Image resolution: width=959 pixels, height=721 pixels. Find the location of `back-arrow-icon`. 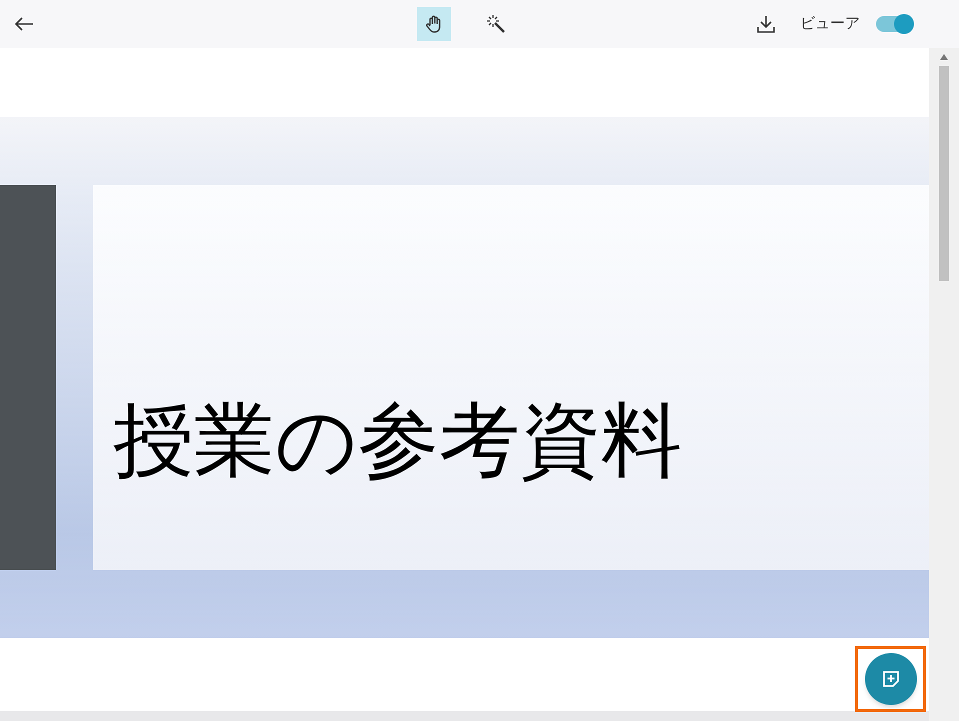

back-arrow-icon is located at coordinates (24, 24).